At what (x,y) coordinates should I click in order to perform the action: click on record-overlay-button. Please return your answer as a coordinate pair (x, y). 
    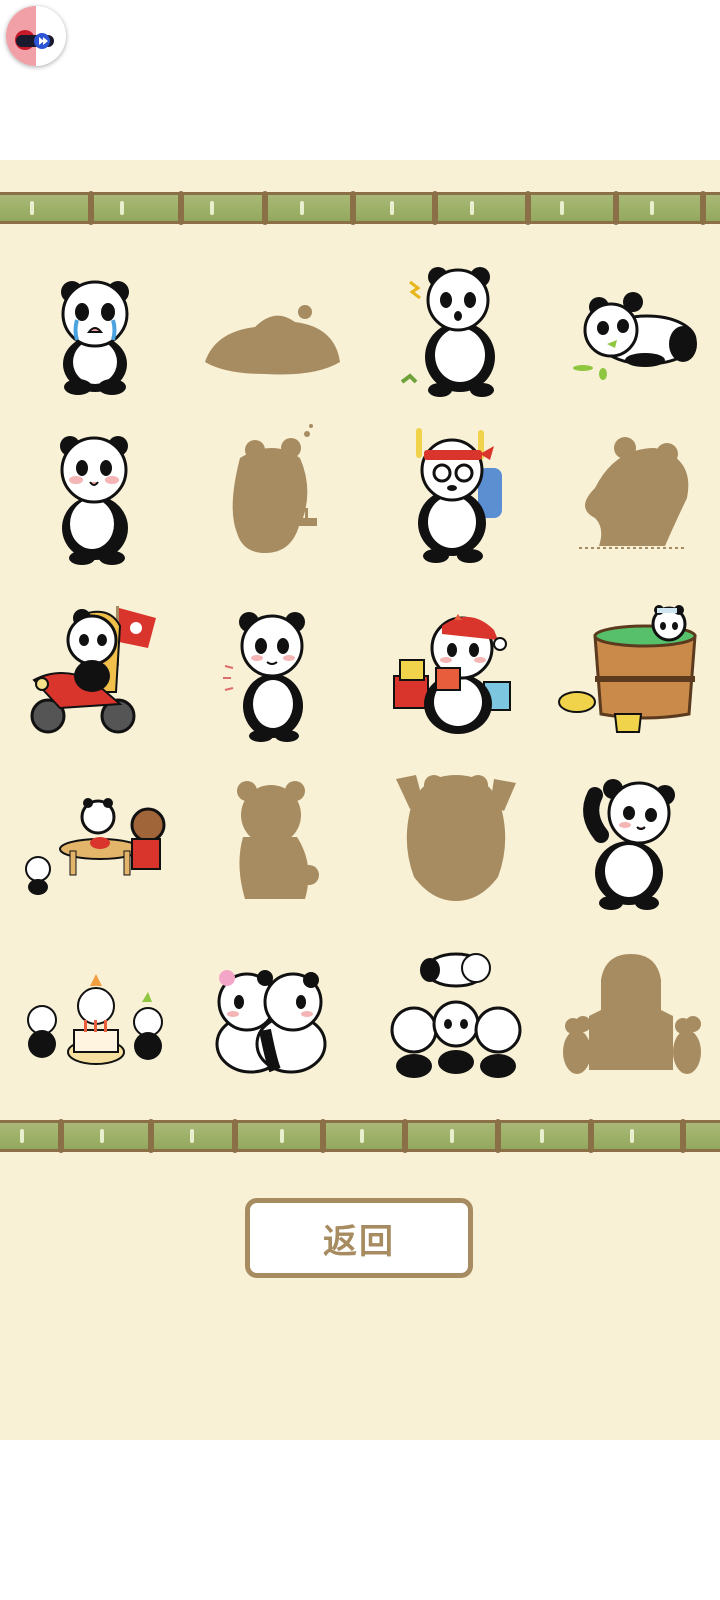
    Looking at the image, I should click on (36, 36).